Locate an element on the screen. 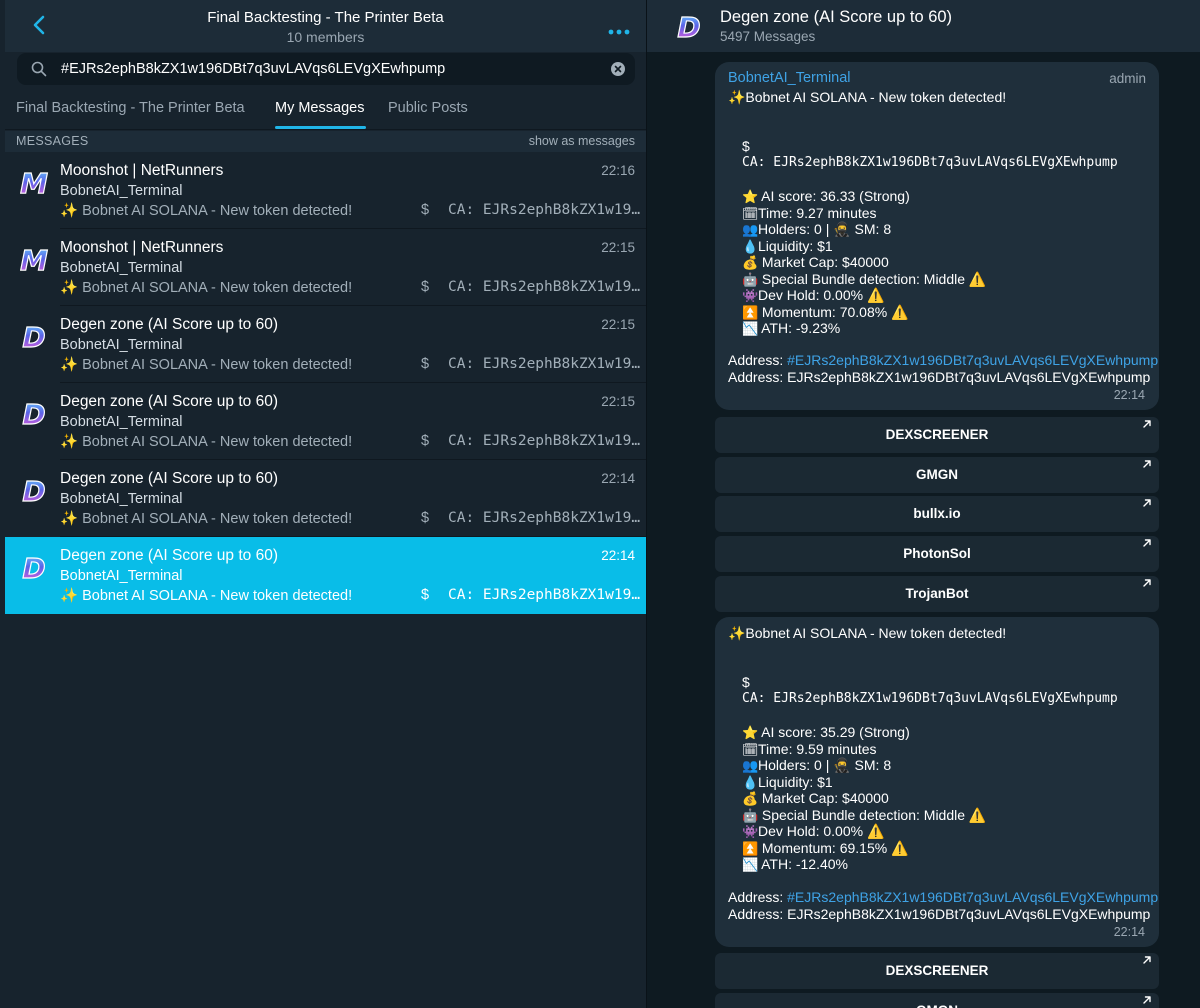  sender-name: BobnetAI_Terminal is located at coordinates (789, 78).